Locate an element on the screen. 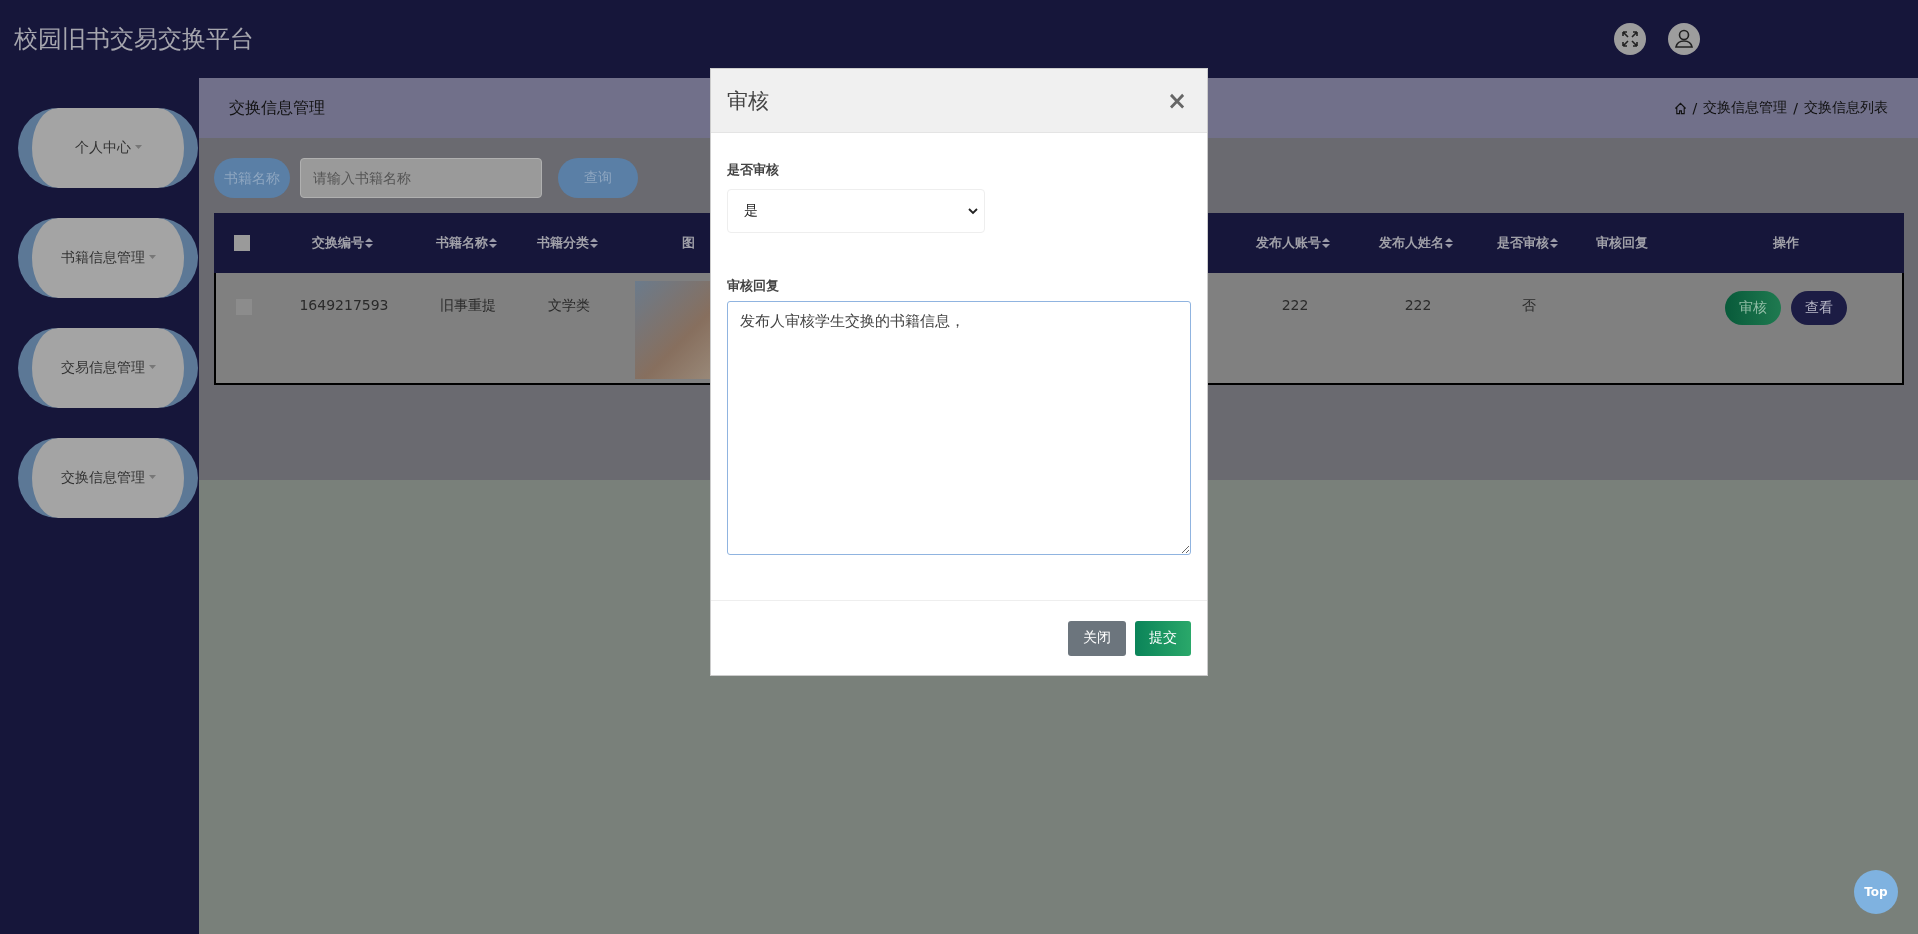  close-dialog-button: 关闭 is located at coordinates (1097, 638).